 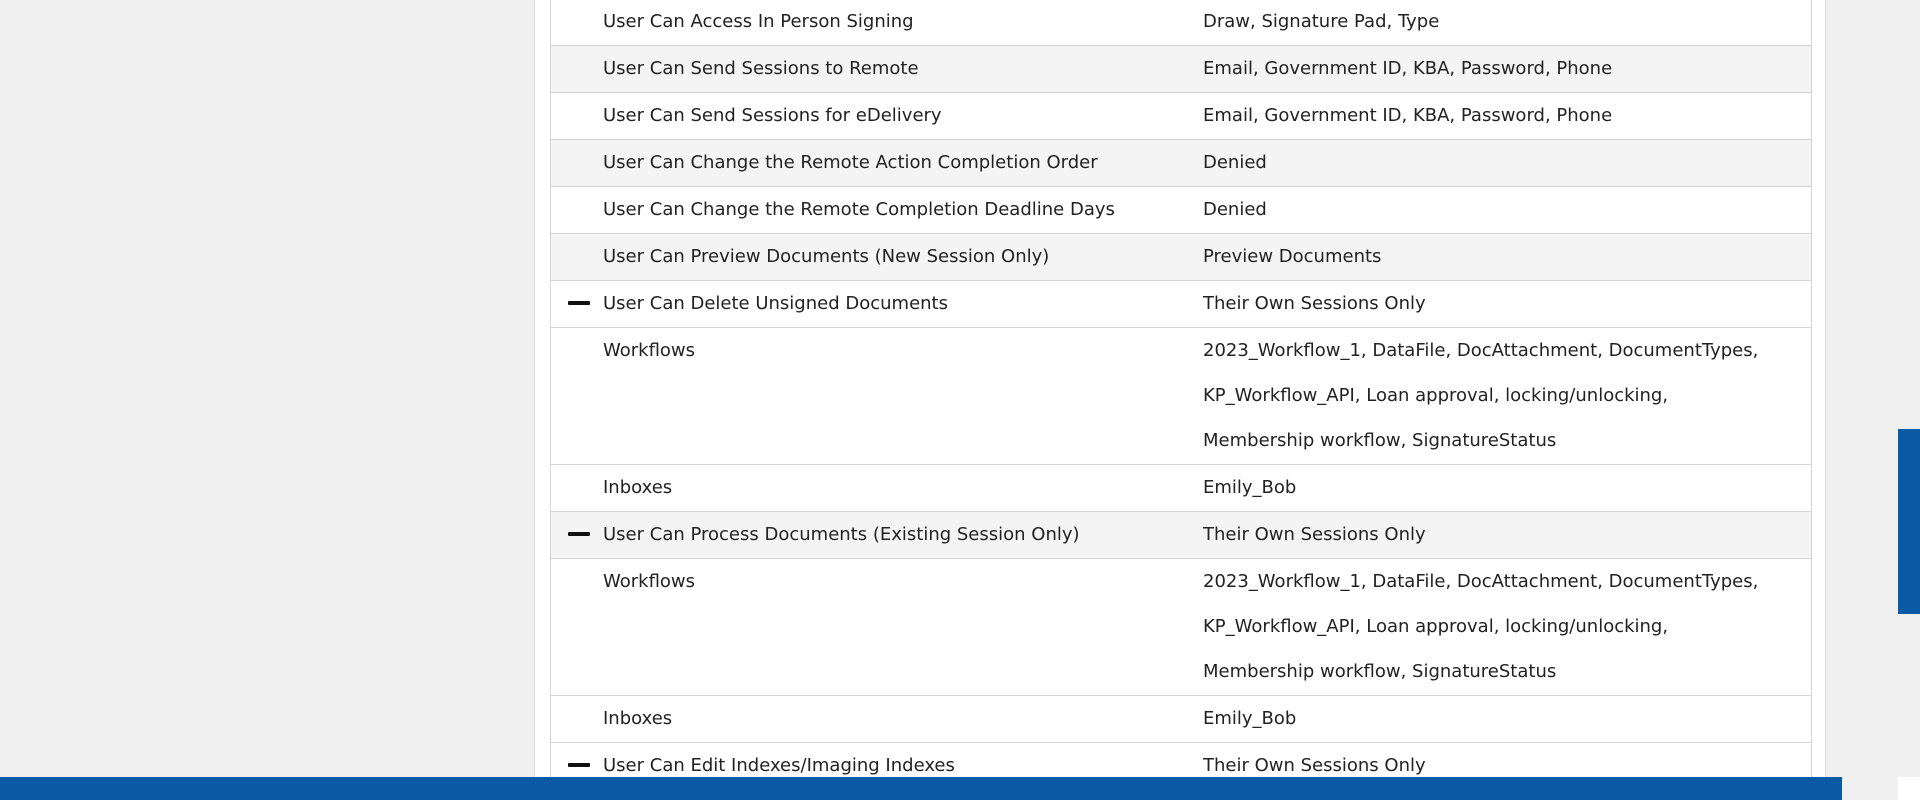 What do you see at coordinates (1870, 788) in the screenshot?
I see `bottom-bar-gap` at bounding box center [1870, 788].